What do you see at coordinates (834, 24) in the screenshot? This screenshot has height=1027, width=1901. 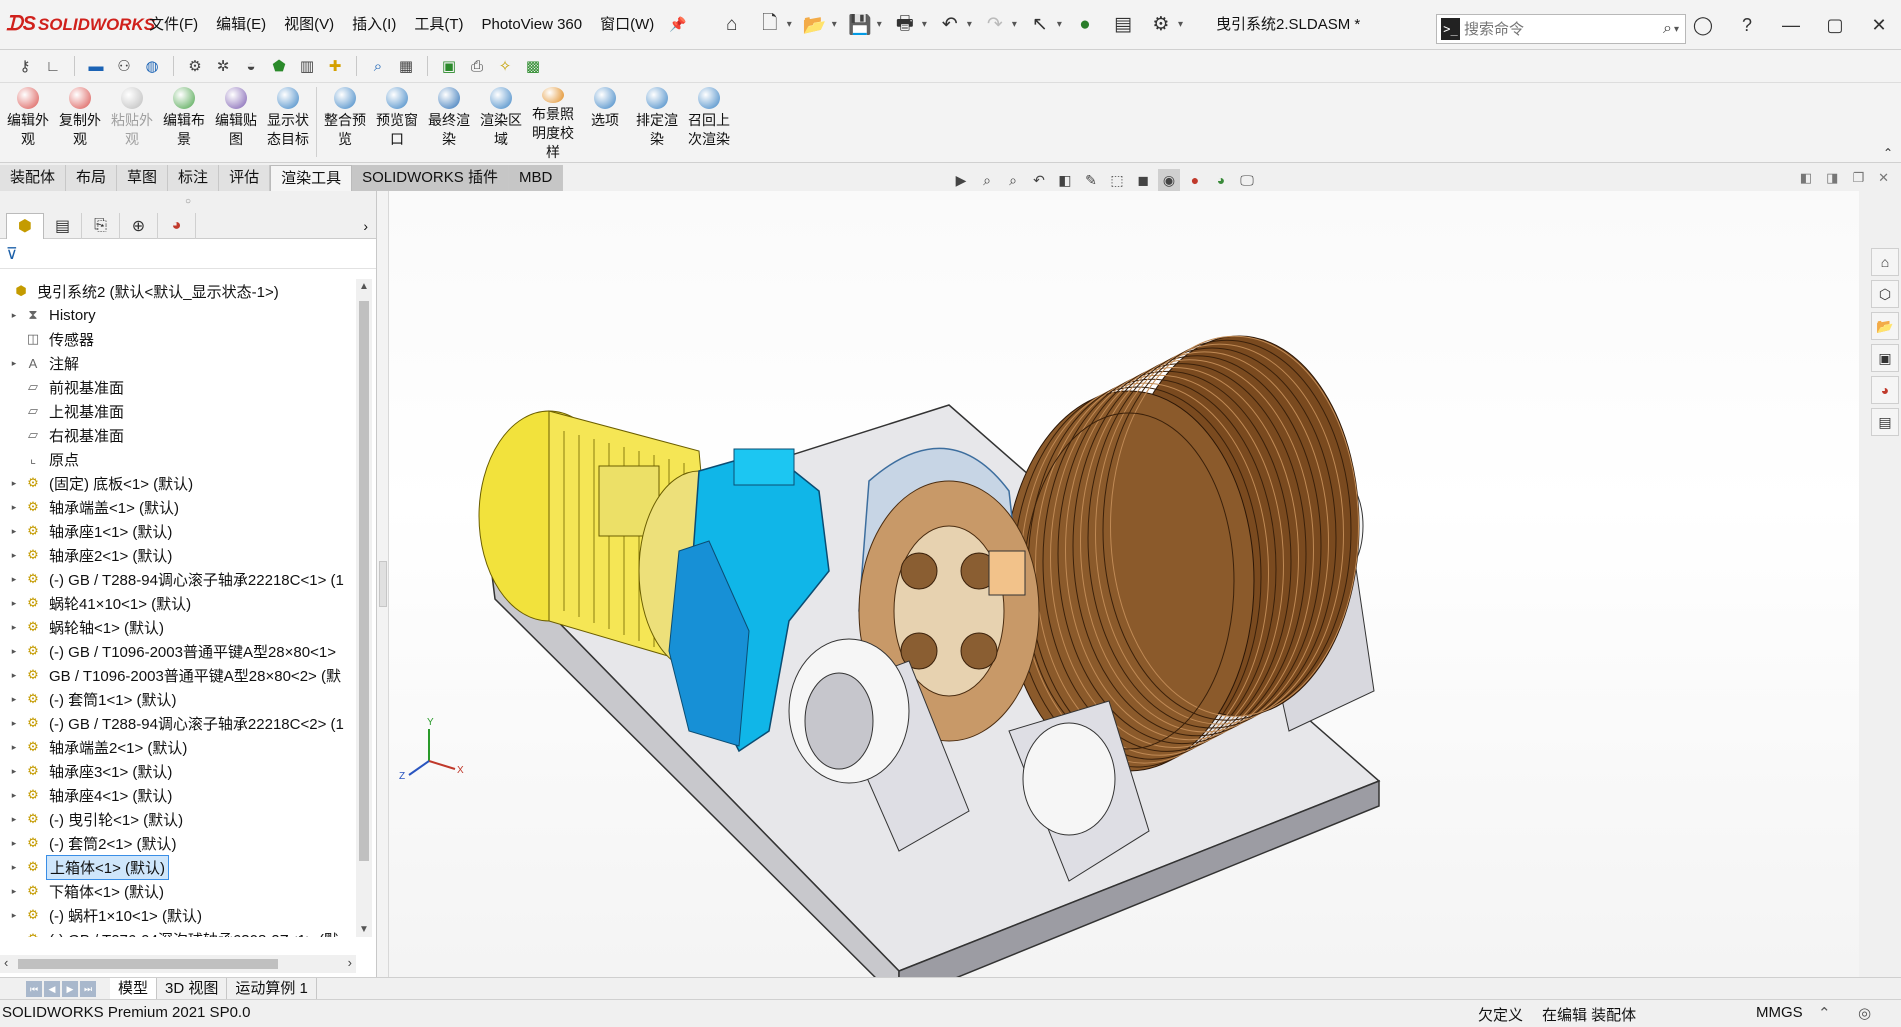 I see `open-dropdown-icon: ▾` at bounding box center [834, 24].